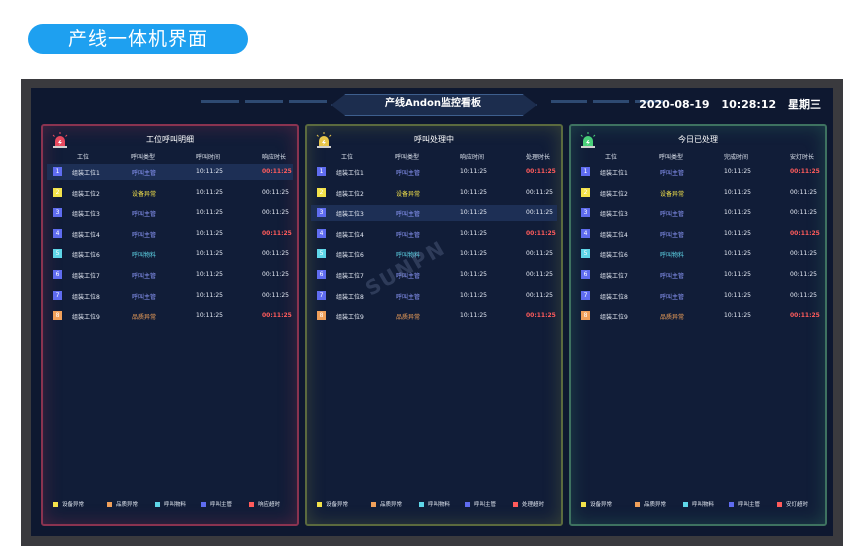 The image size is (860, 556). I want to click on column-header: 工位, so click(611, 157).